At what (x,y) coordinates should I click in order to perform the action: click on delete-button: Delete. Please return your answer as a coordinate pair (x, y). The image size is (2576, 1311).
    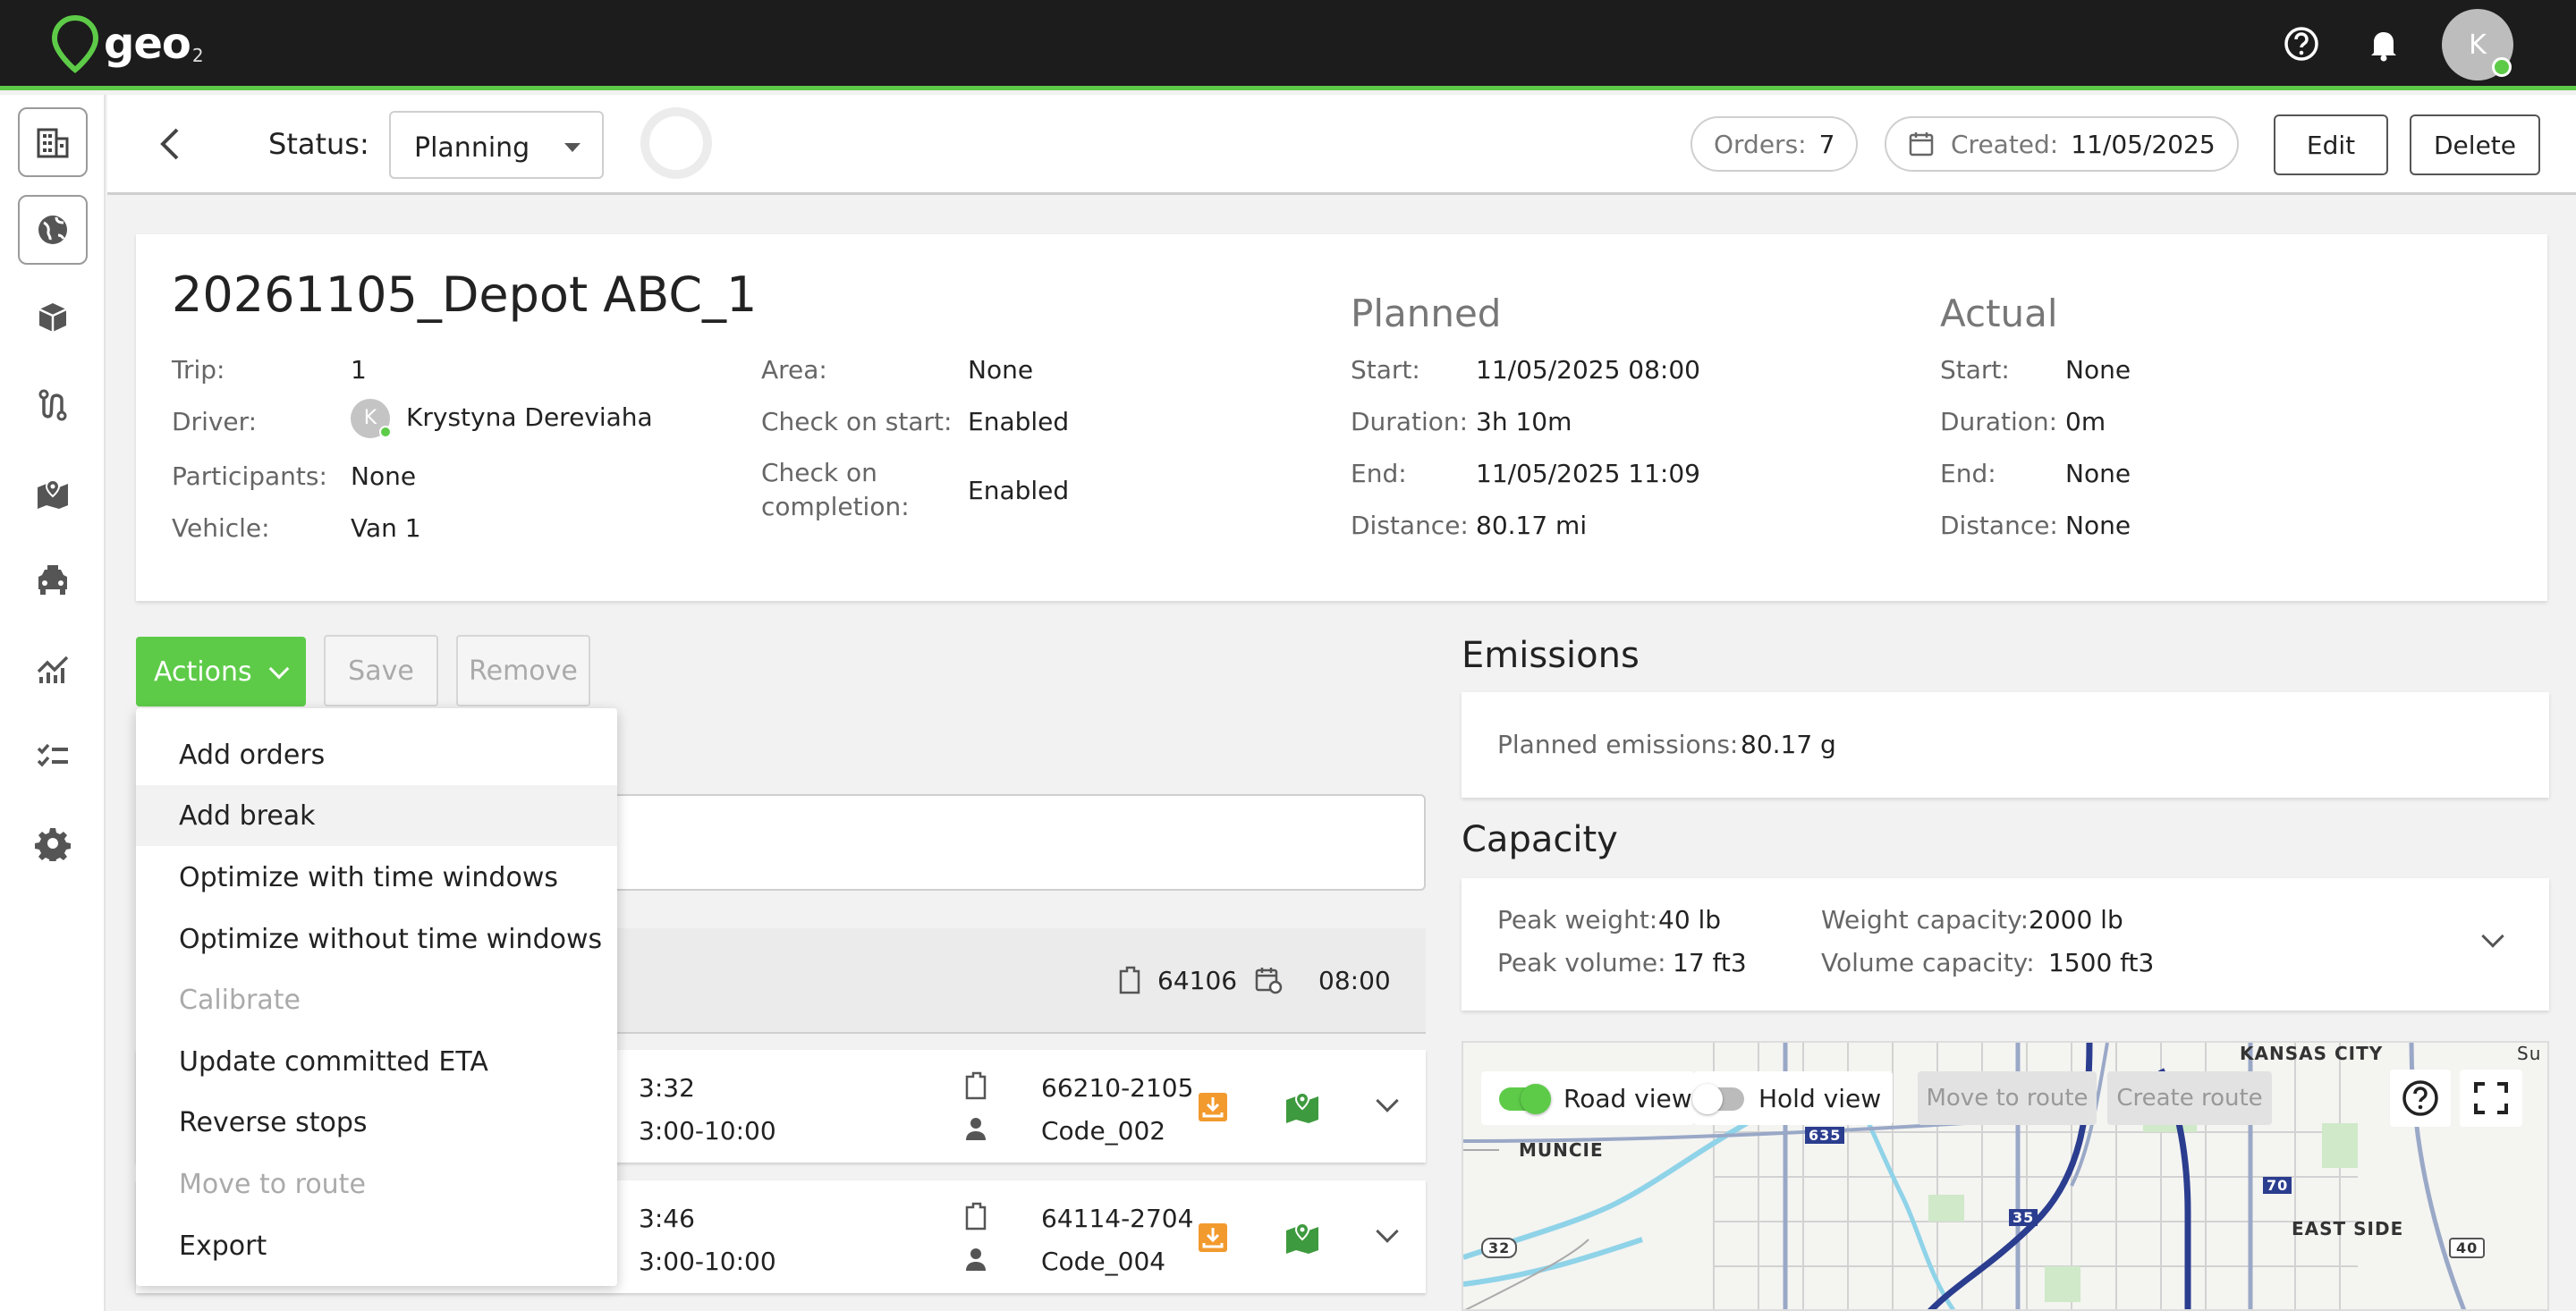
    Looking at the image, I should click on (2475, 144).